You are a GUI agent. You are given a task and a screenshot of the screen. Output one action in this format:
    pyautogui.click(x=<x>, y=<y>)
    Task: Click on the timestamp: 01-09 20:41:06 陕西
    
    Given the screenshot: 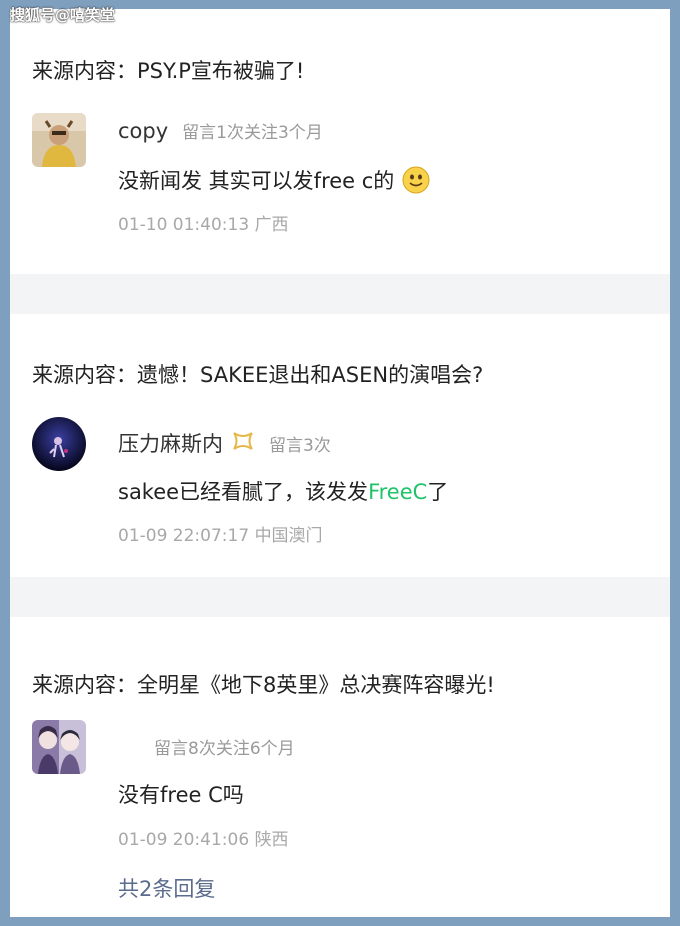 What is the action you would take?
    pyautogui.click(x=203, y=837)
    